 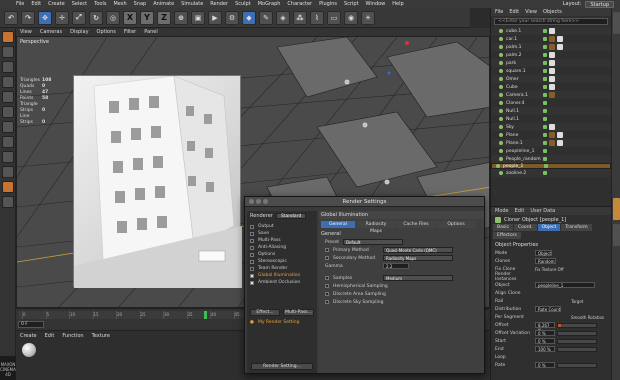 What do you see at coordinates (551, 111) in the screenshot?
I see `object-row: Null.1` at bounding box center [551, 111].